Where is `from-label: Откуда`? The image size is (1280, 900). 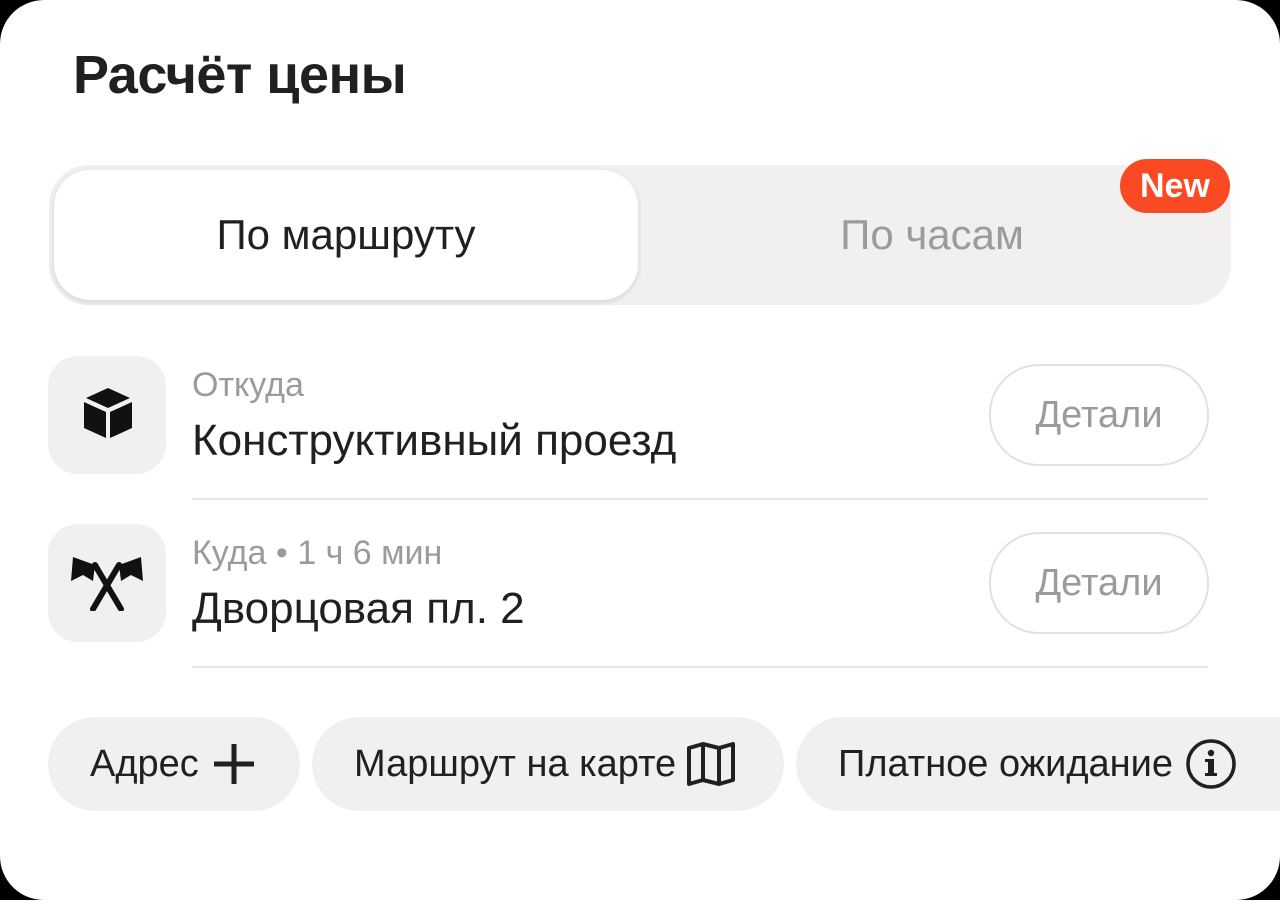 from-label: Откуда is located at coordinates (248, 385).